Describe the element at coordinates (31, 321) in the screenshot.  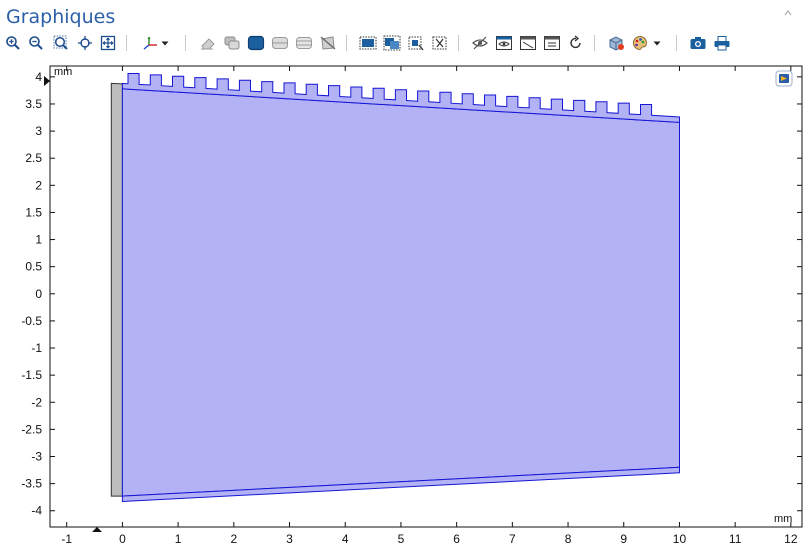
I see `y-tick-label: -0.5` at that location.